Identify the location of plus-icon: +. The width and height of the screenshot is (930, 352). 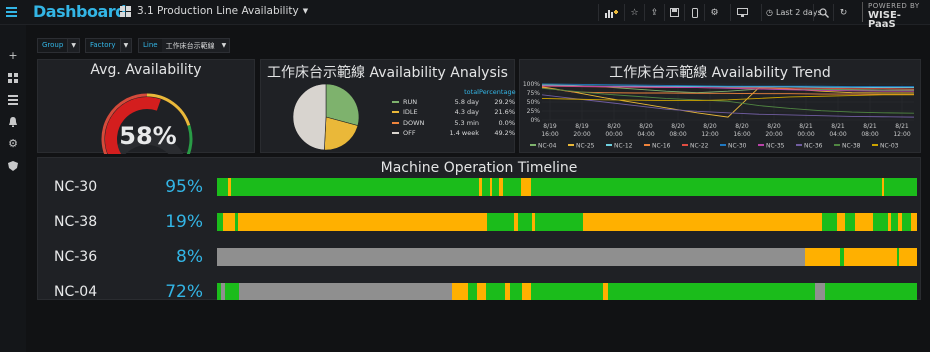
(13, 55).